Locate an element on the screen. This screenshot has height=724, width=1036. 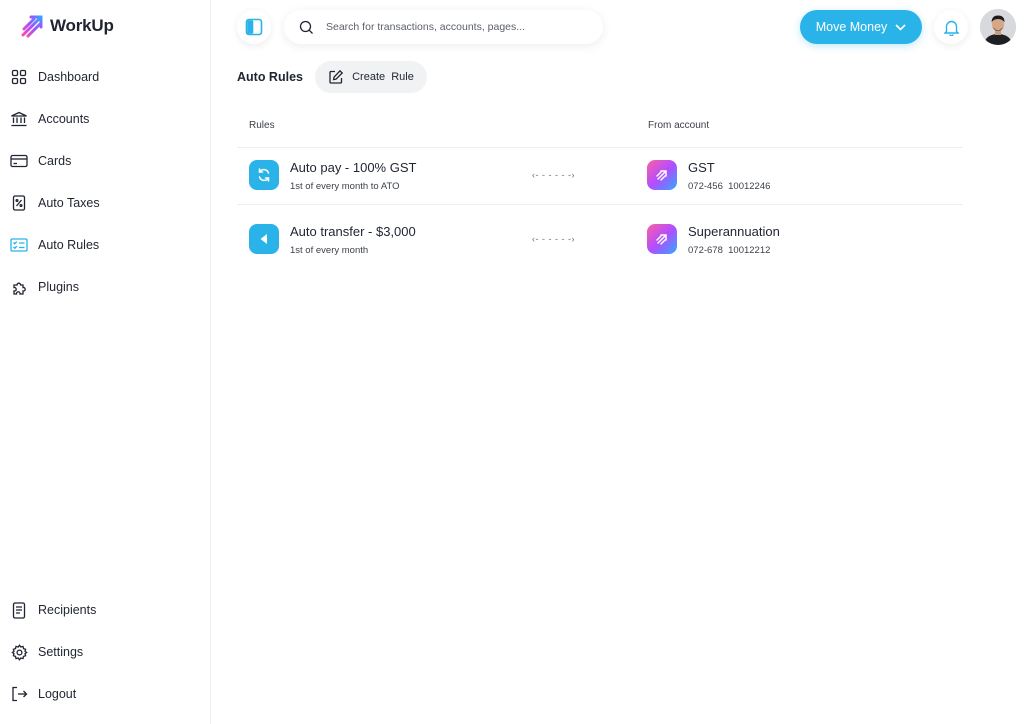
refresh-icon is located at coordinates (264, 175).